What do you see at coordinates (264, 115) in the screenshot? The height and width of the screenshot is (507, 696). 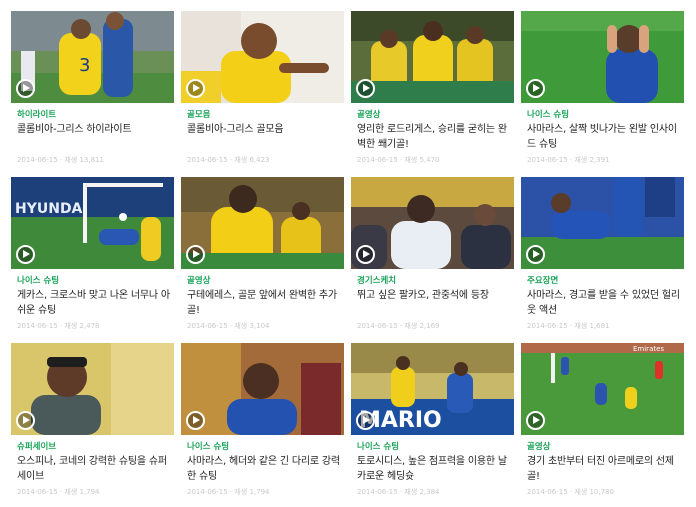 I see `video-category: 골모음` at bounding box center [264, 115].